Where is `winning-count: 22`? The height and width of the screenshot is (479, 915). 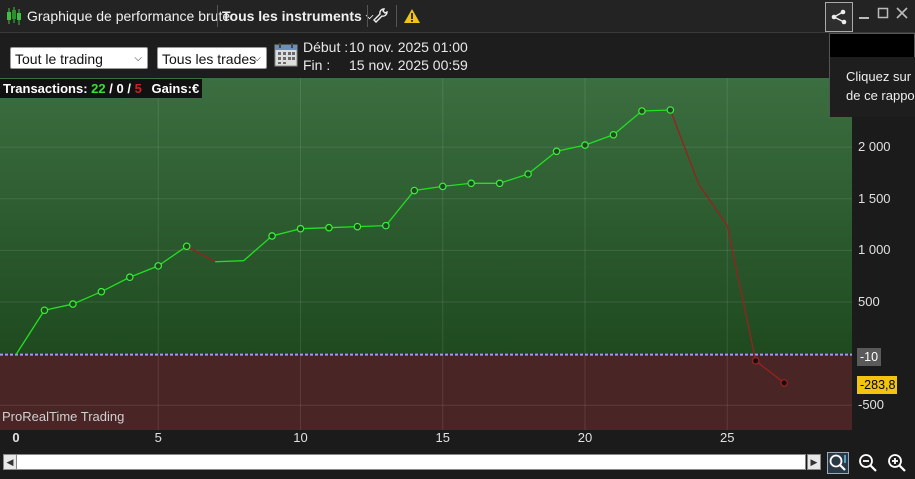
winning-count: 22 is located at coordinates (98, 88).